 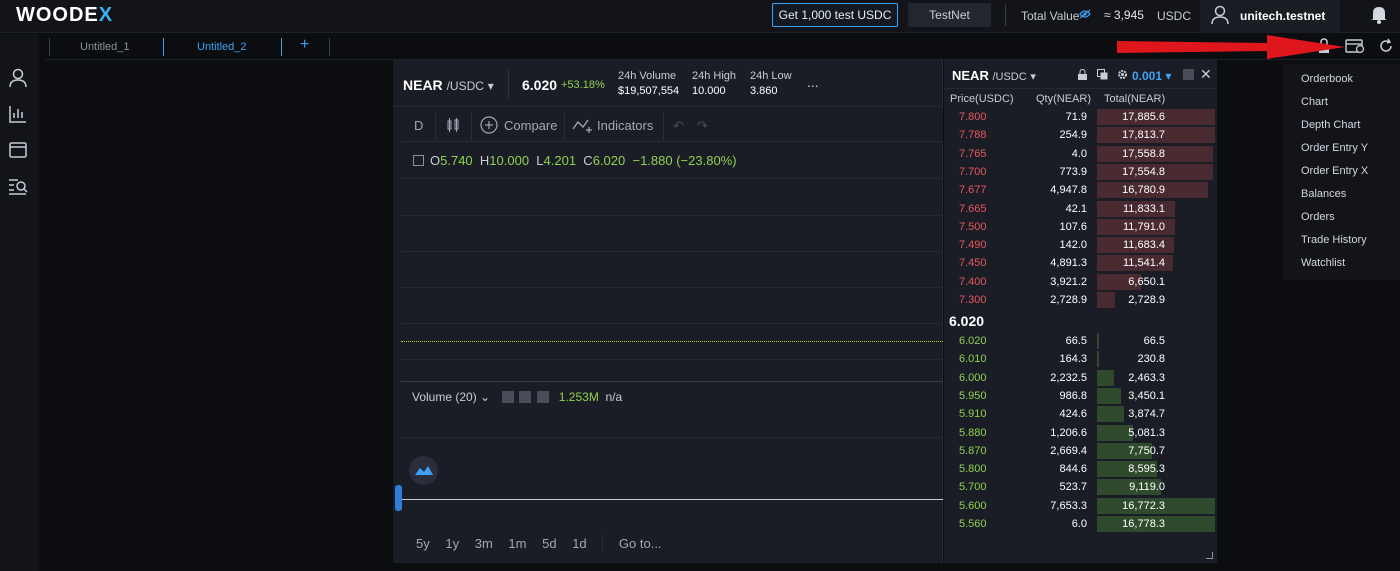 I want to click on ask-row: 7.450 4,891.3 11,541.4, so click(x=1080, y=263).